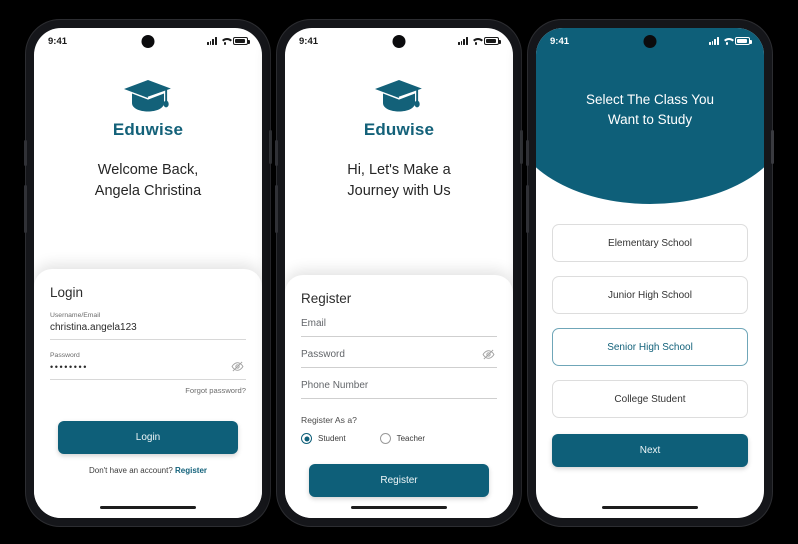 Image resolution: width=798 pixels, height=544 pixels. I want to click on role-question: Register As a?, so click(329, 420).